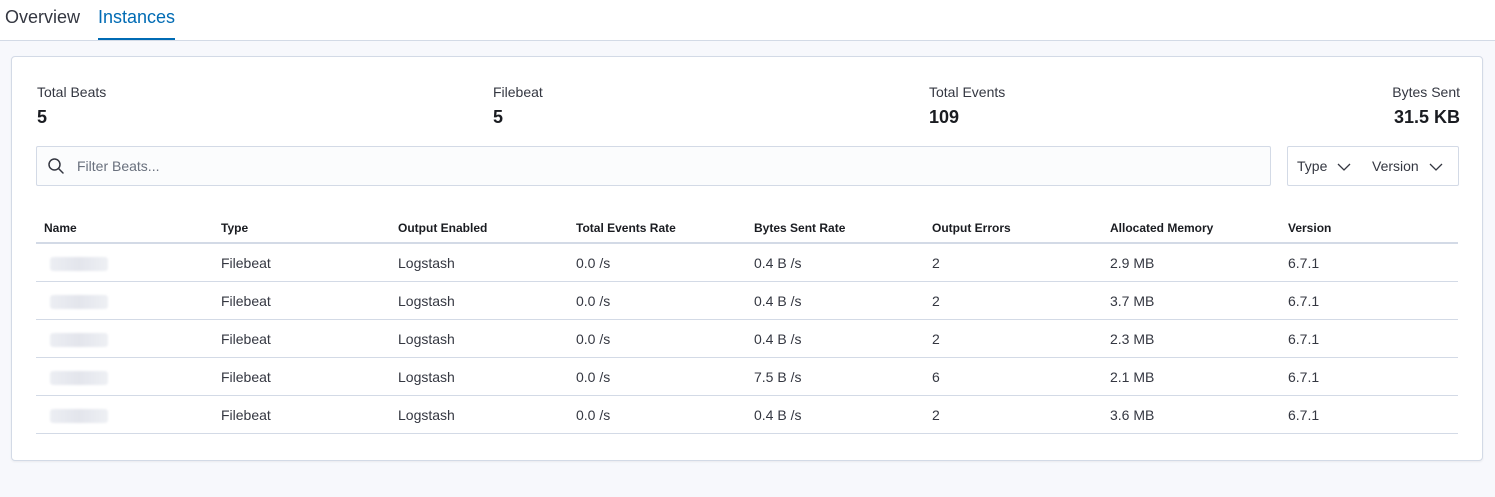 The image size is (1495, 497). What do you see at coordinates (747, 20) in the screenshot?
I see `tab-bar: Overview Instances` at bounding box center [747, 20].